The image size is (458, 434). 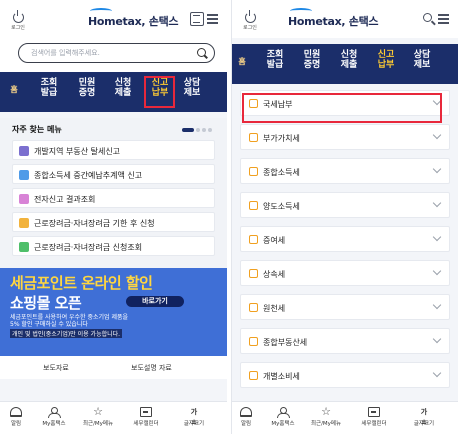 I want to click on highlight-box, so click(x=342, y=108).